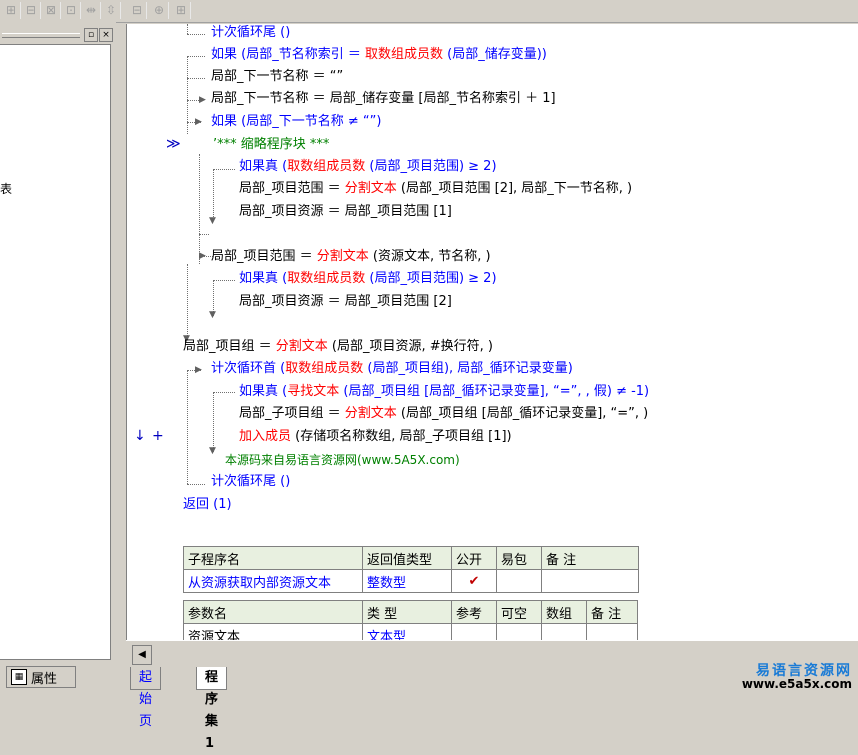 This screenshot has width=858, height=755. What do you see at coordinates (519, 612) in the screenshot?
I see `param-header-nullable: 可空` at bounding box center [519, 612].